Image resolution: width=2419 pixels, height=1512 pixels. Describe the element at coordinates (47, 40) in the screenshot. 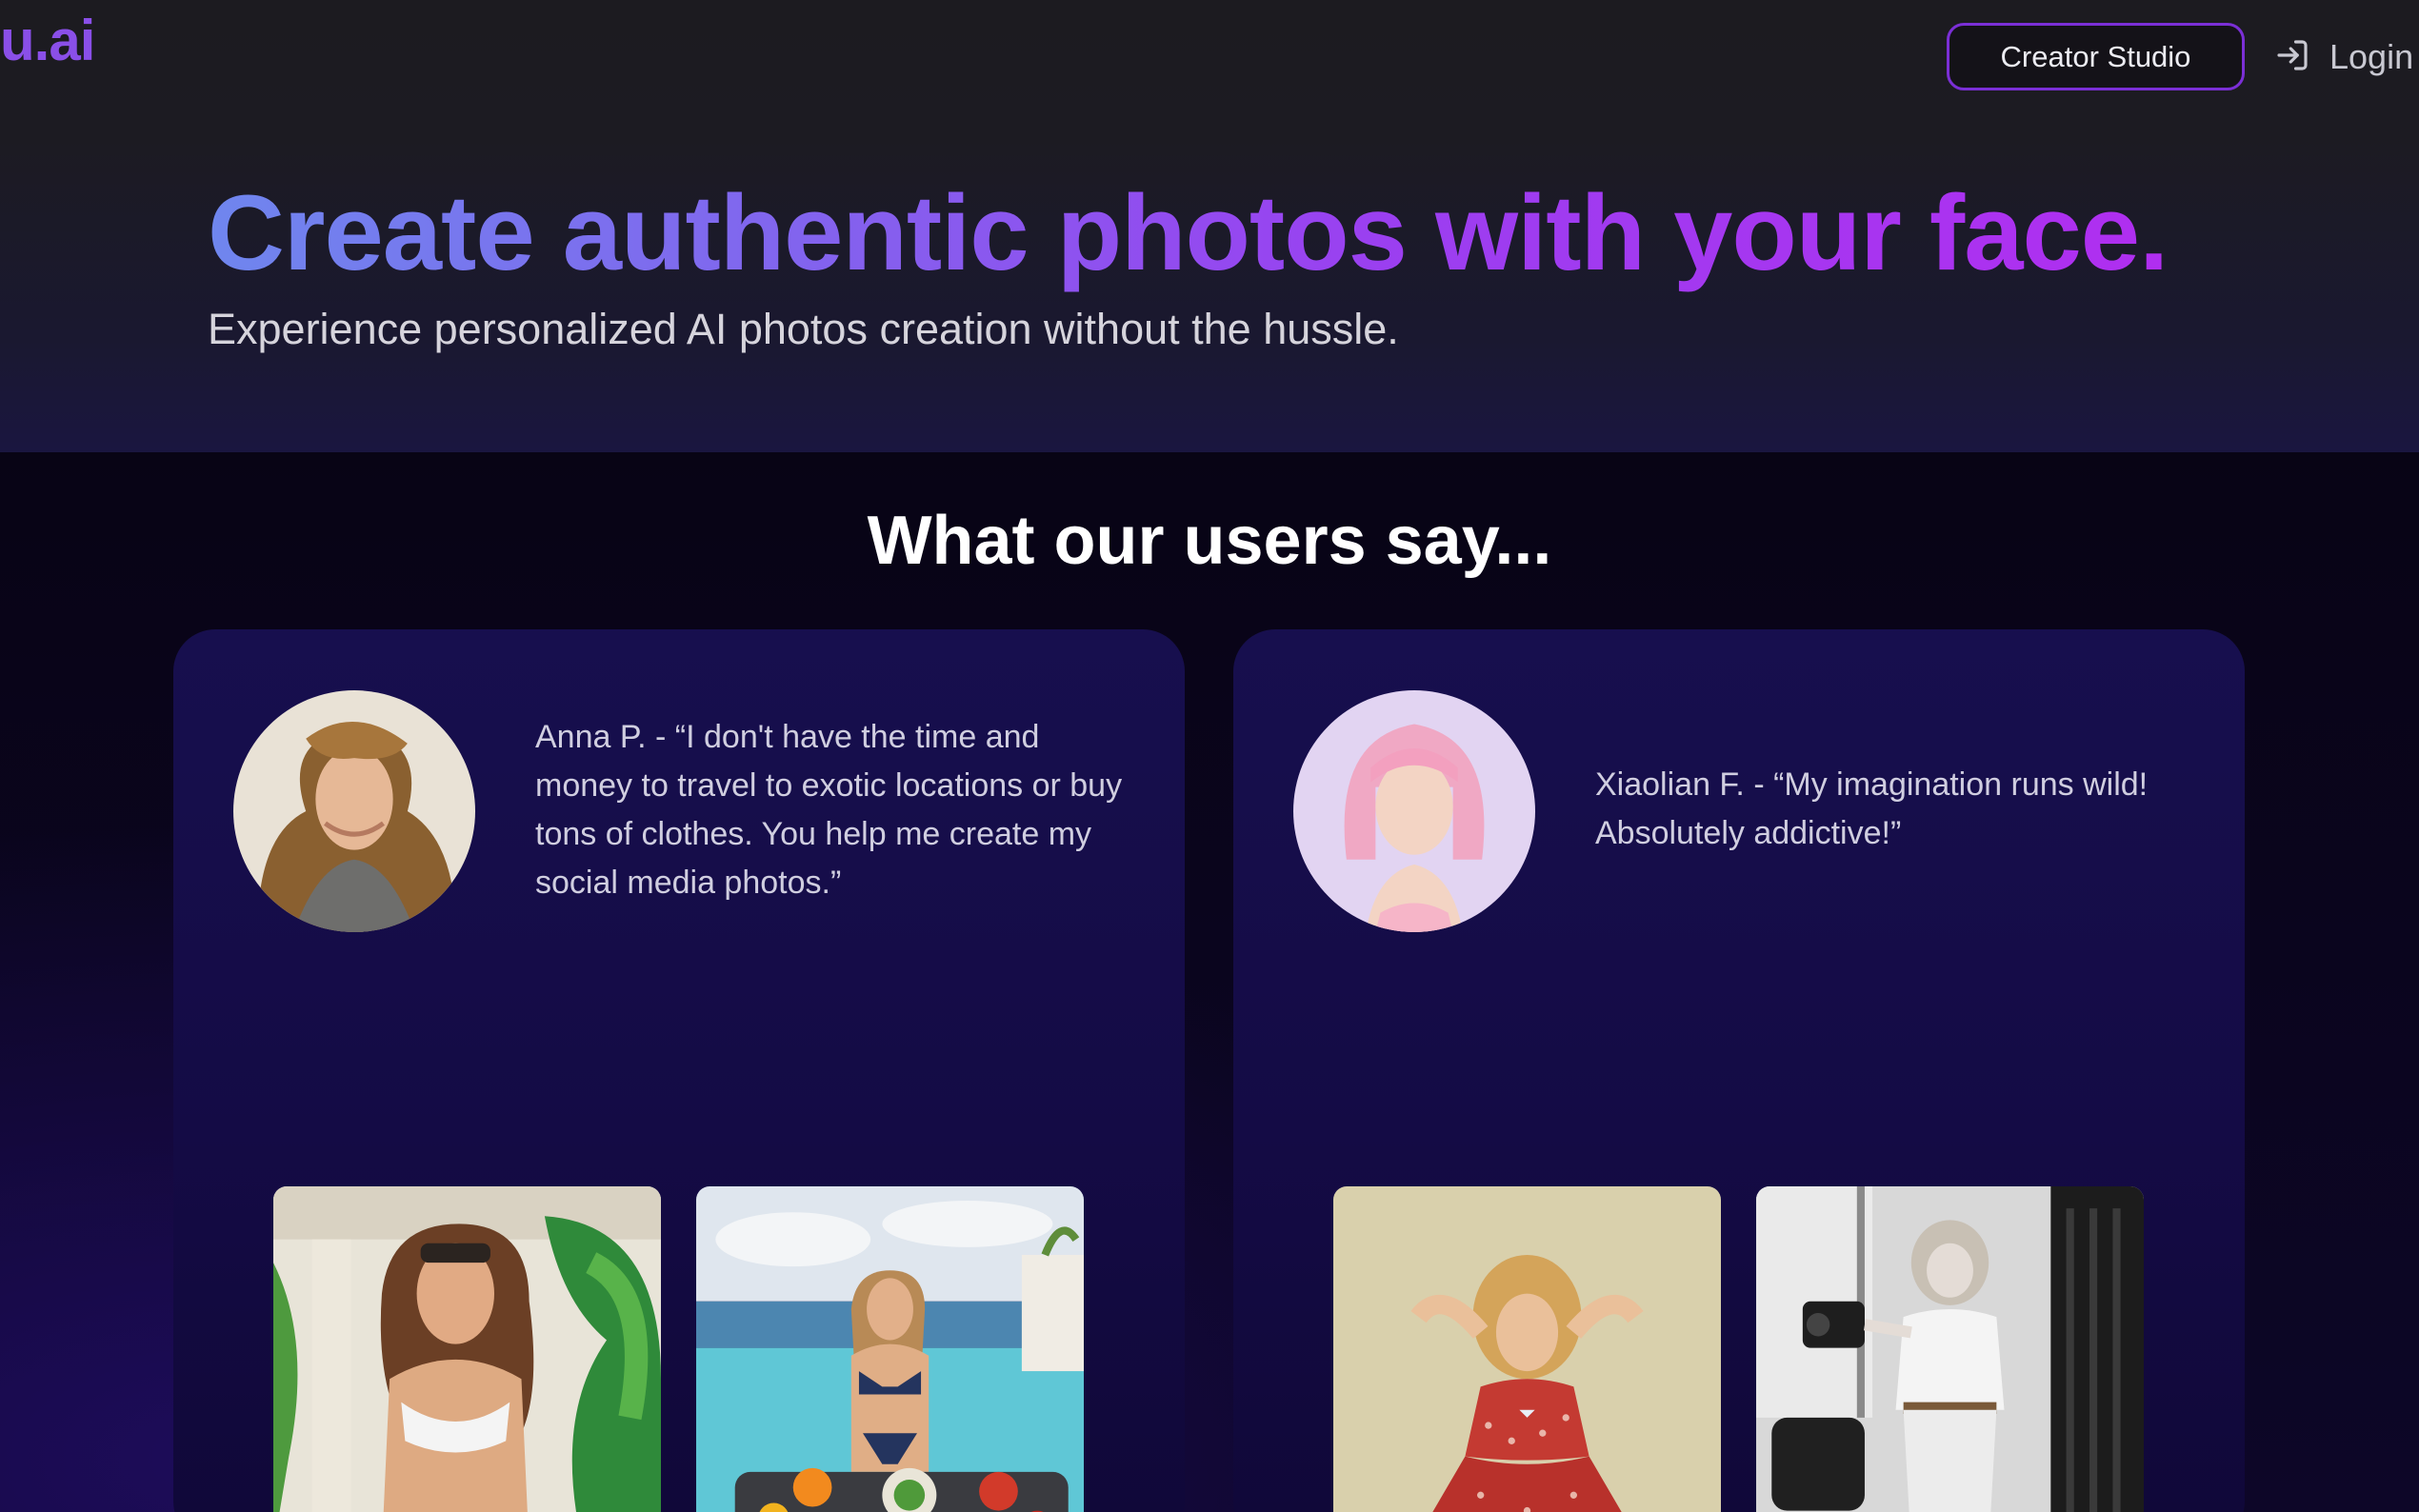

I see `site-logo: u.ai` at that location.